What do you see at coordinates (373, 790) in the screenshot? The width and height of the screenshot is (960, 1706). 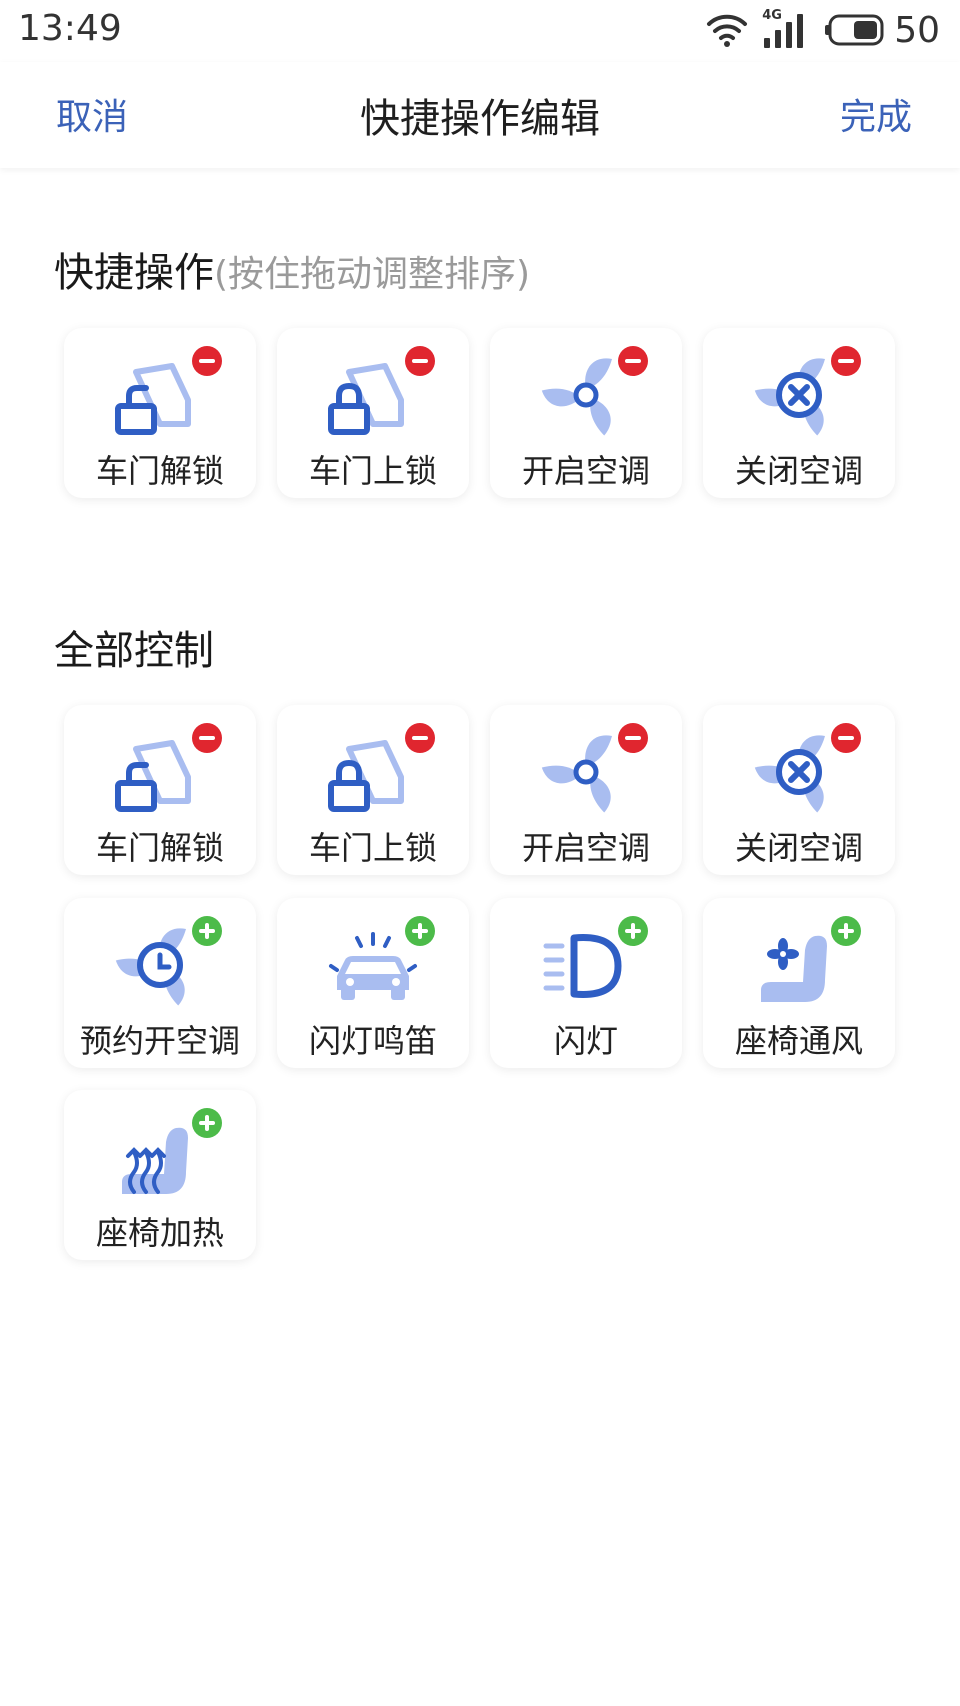 I see `all-tile-door-lock: 车门上锁` at bounding box center [373, 790].